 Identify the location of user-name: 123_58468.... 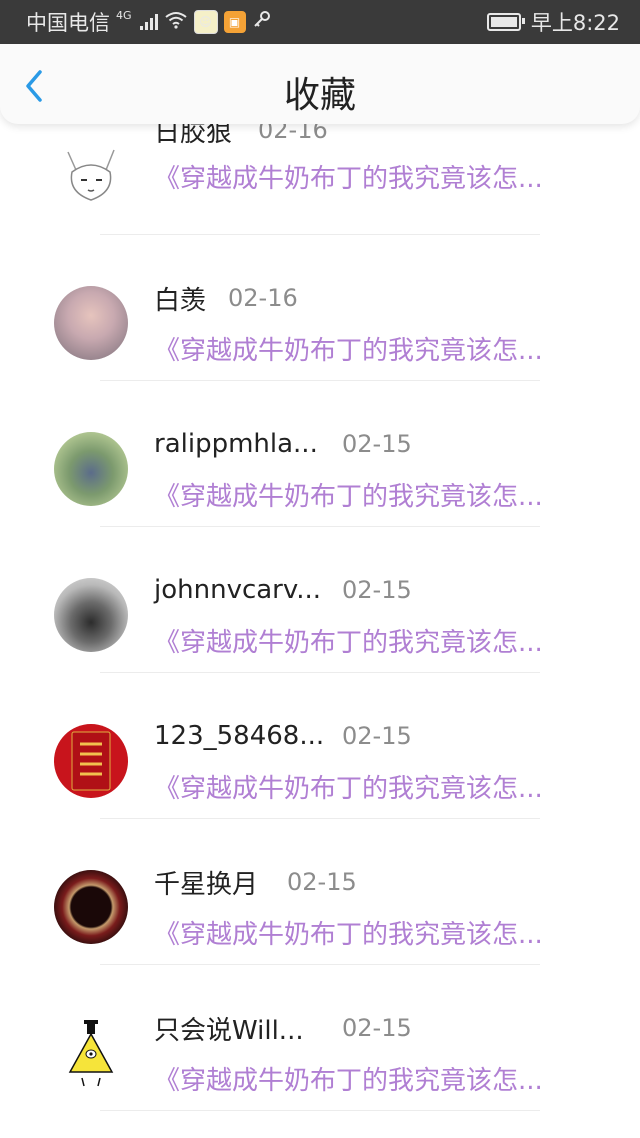
(239, 736).